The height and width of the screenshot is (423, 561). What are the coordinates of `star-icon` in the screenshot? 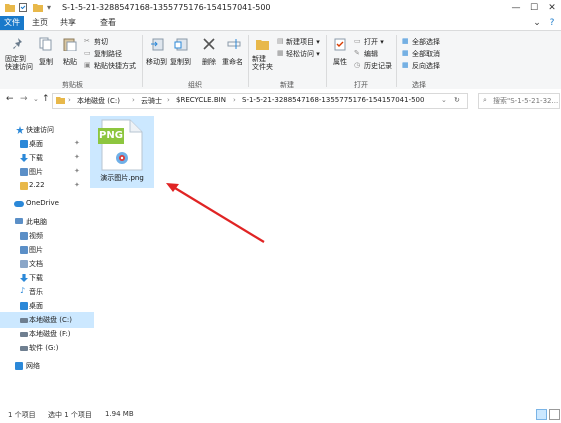 It's located at (20, 130).